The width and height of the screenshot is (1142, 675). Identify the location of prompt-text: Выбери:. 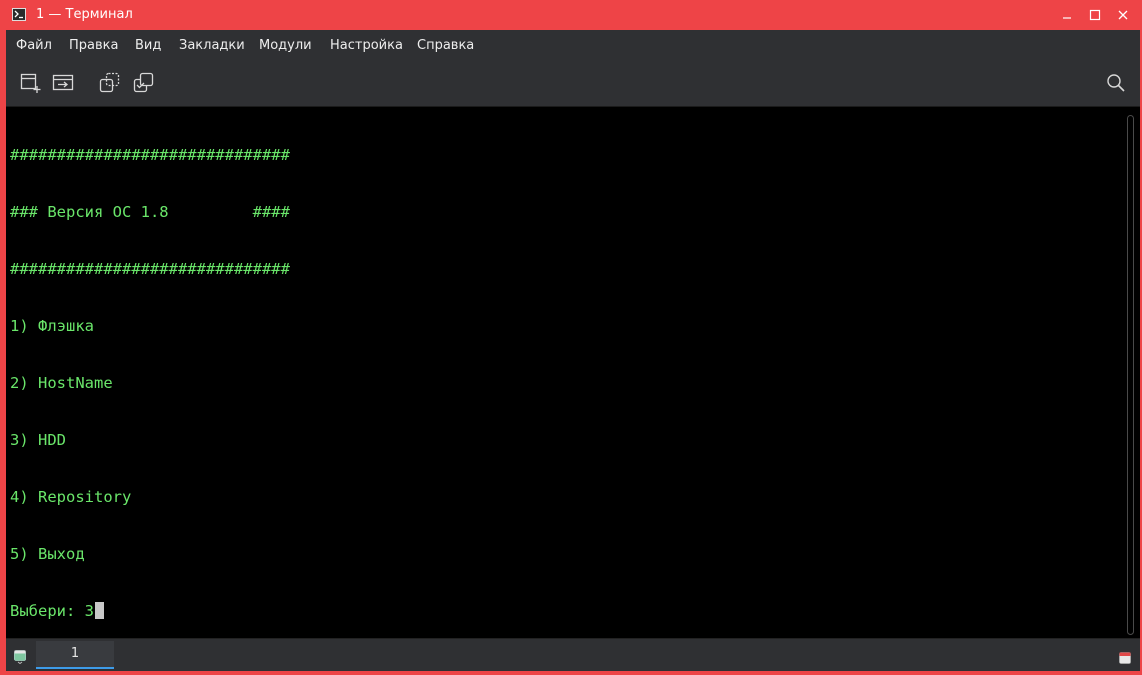
(47, 611).